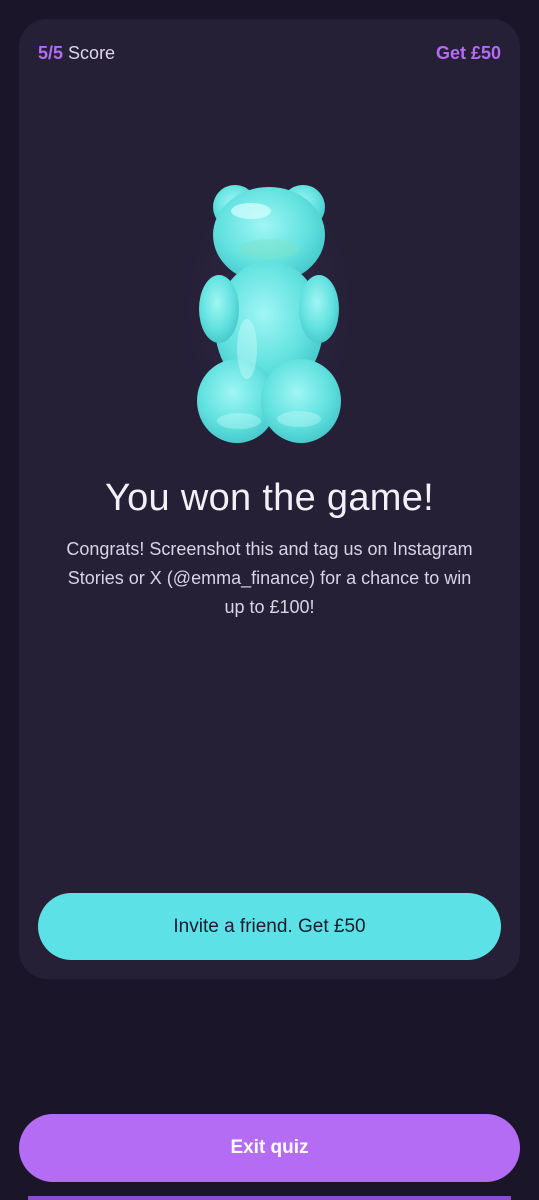 The height and width of the screenshot is (1200, 539). I want to click on score-indicator: 5/5 Score, so click(76, 53).